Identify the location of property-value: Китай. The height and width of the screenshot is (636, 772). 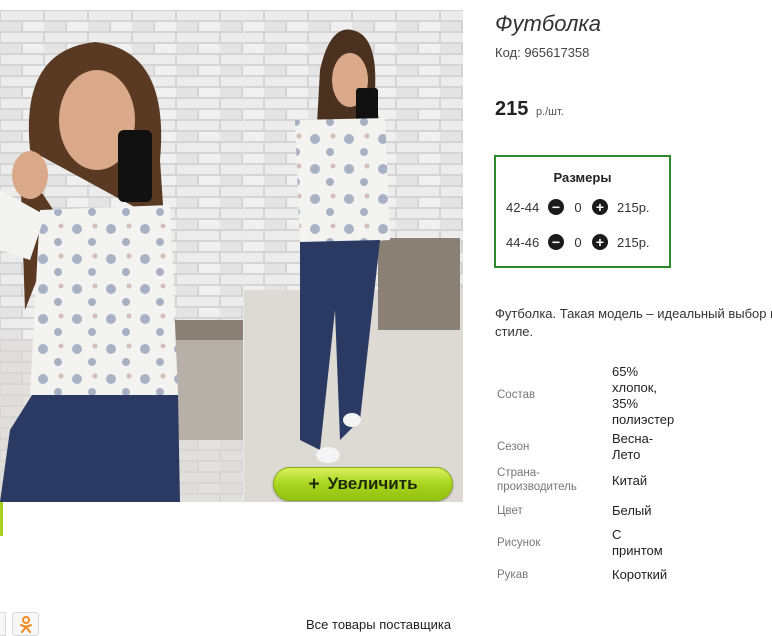
(630, 480).